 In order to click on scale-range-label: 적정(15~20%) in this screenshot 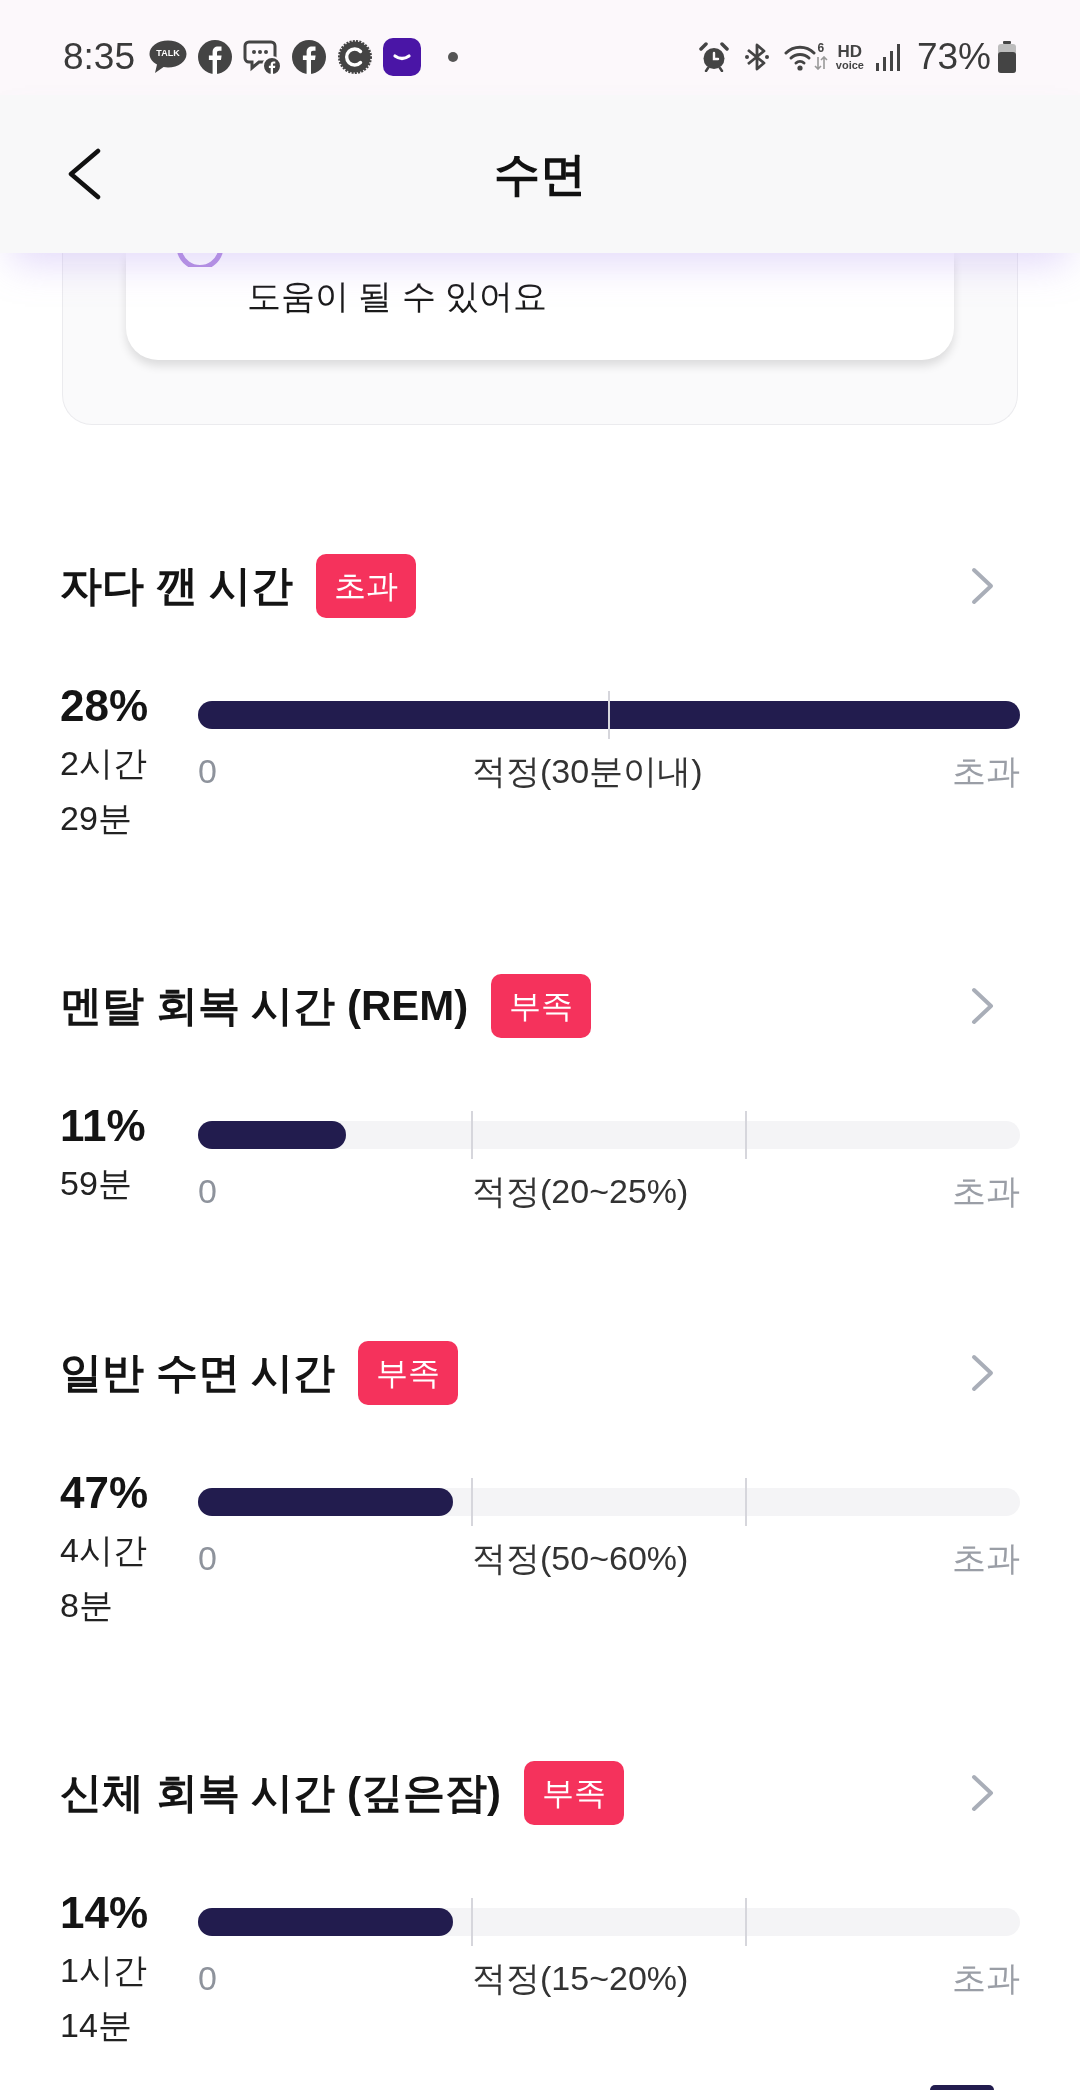, I will do `click(580, 1978)`.